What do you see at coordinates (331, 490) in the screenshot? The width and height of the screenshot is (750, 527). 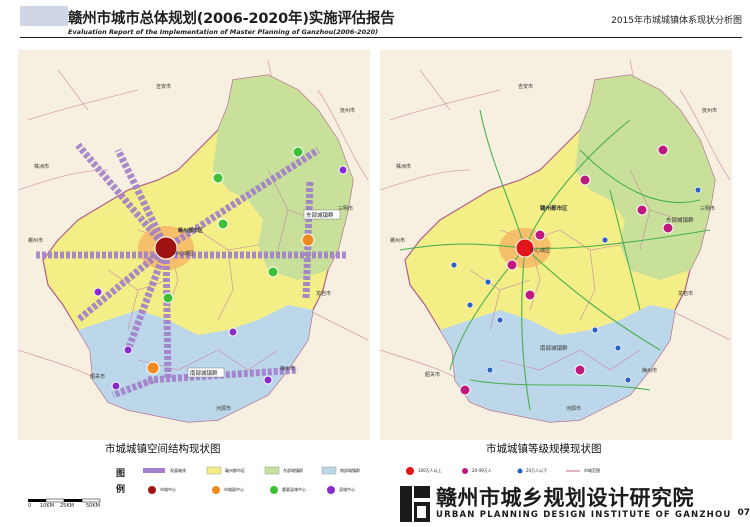 I see `swatch-county` at bounding box center [331, 490].